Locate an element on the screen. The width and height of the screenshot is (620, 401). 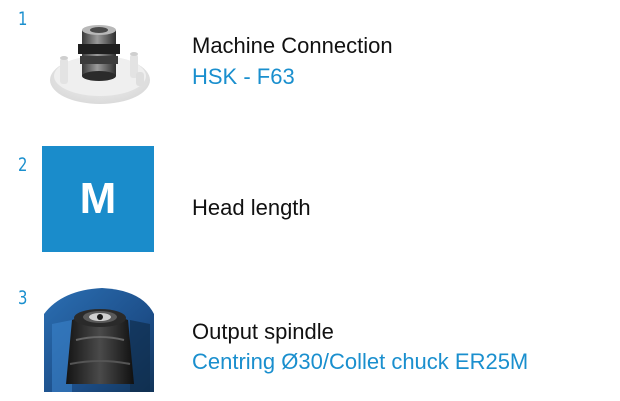
head-length-label: Head length is located at coordinates (251, 207).